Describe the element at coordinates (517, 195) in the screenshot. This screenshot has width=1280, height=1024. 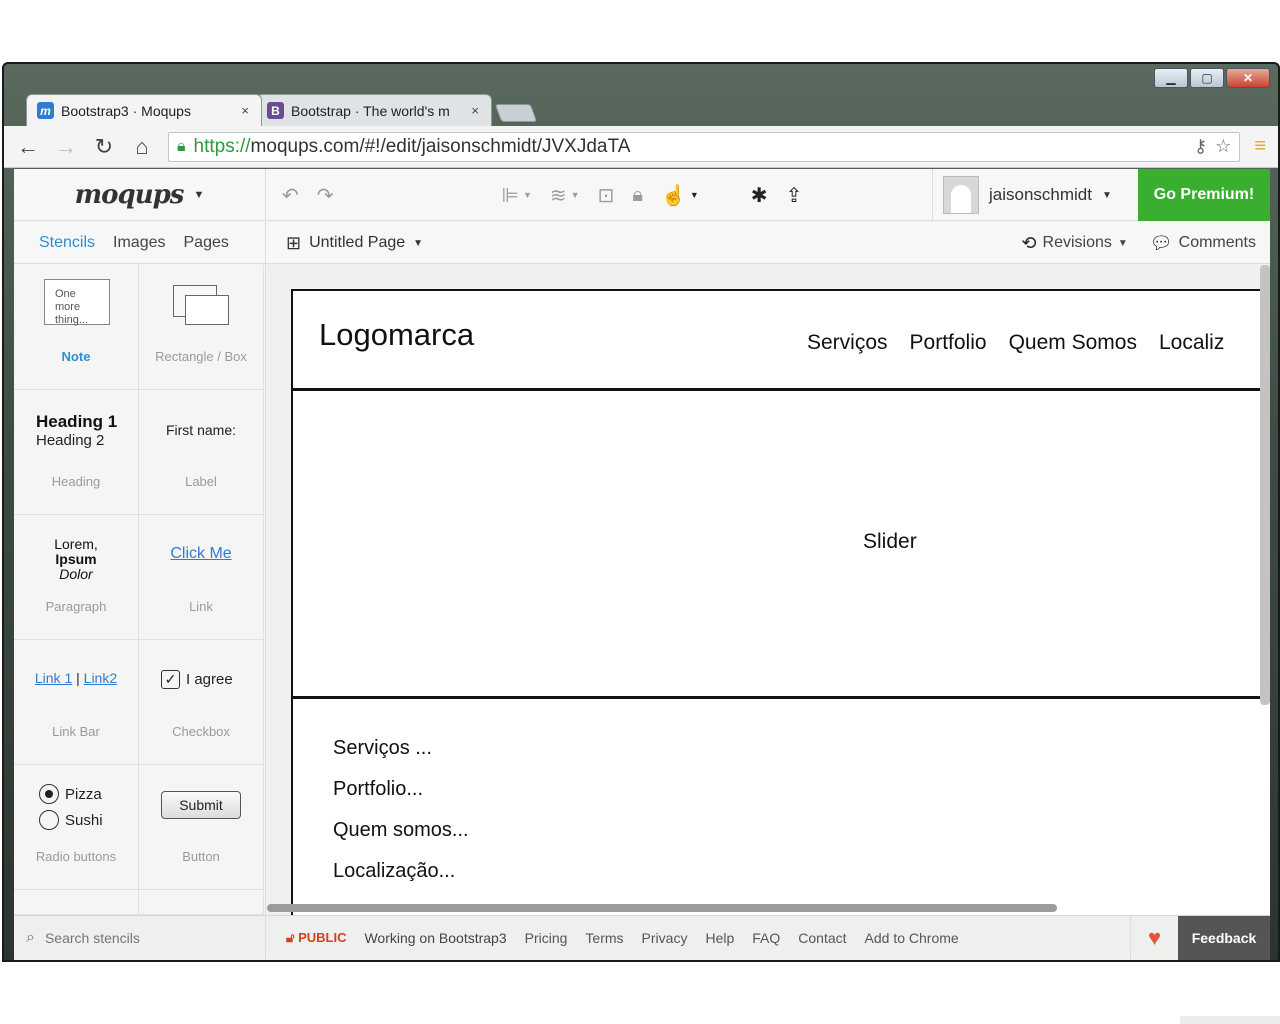
I see `align-icon: ⊫ ▼` at that location.